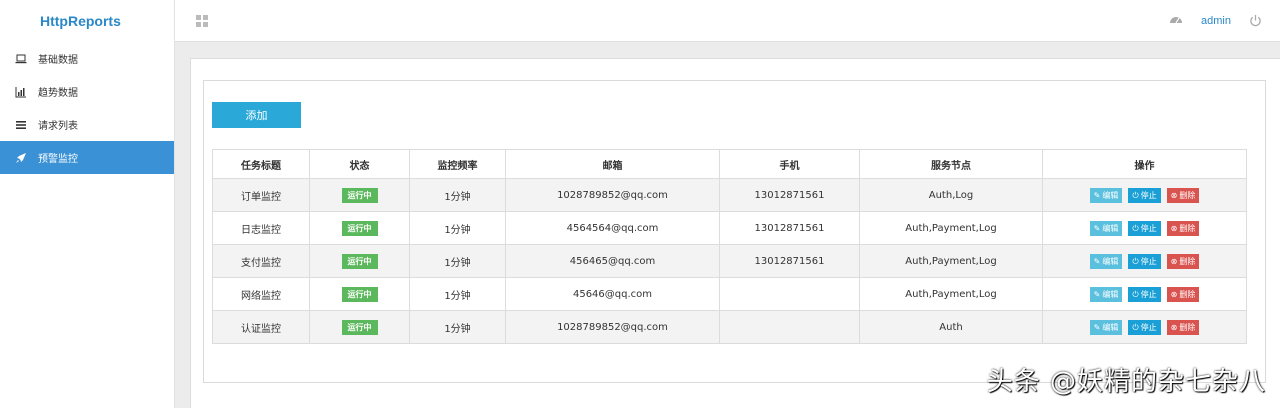 The image size is (1280, 408). What do you see at coordinates (727, 21) in the screenshot?
I see `top-bar: admin` at bounding box center [727, 21].